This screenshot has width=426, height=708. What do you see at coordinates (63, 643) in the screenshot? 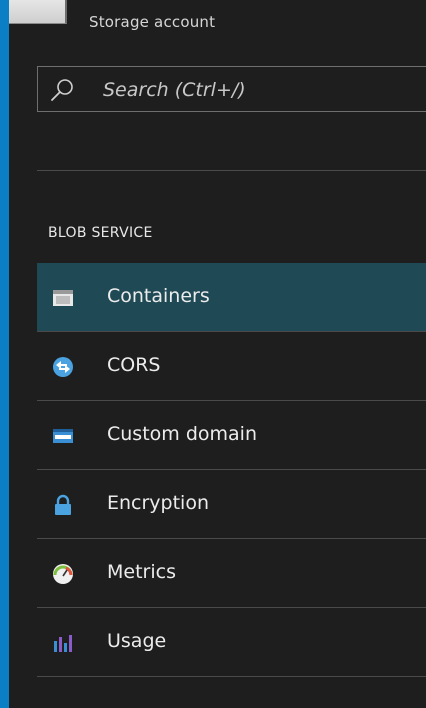
I see `usage-icon` at bounding box center [63, 643].